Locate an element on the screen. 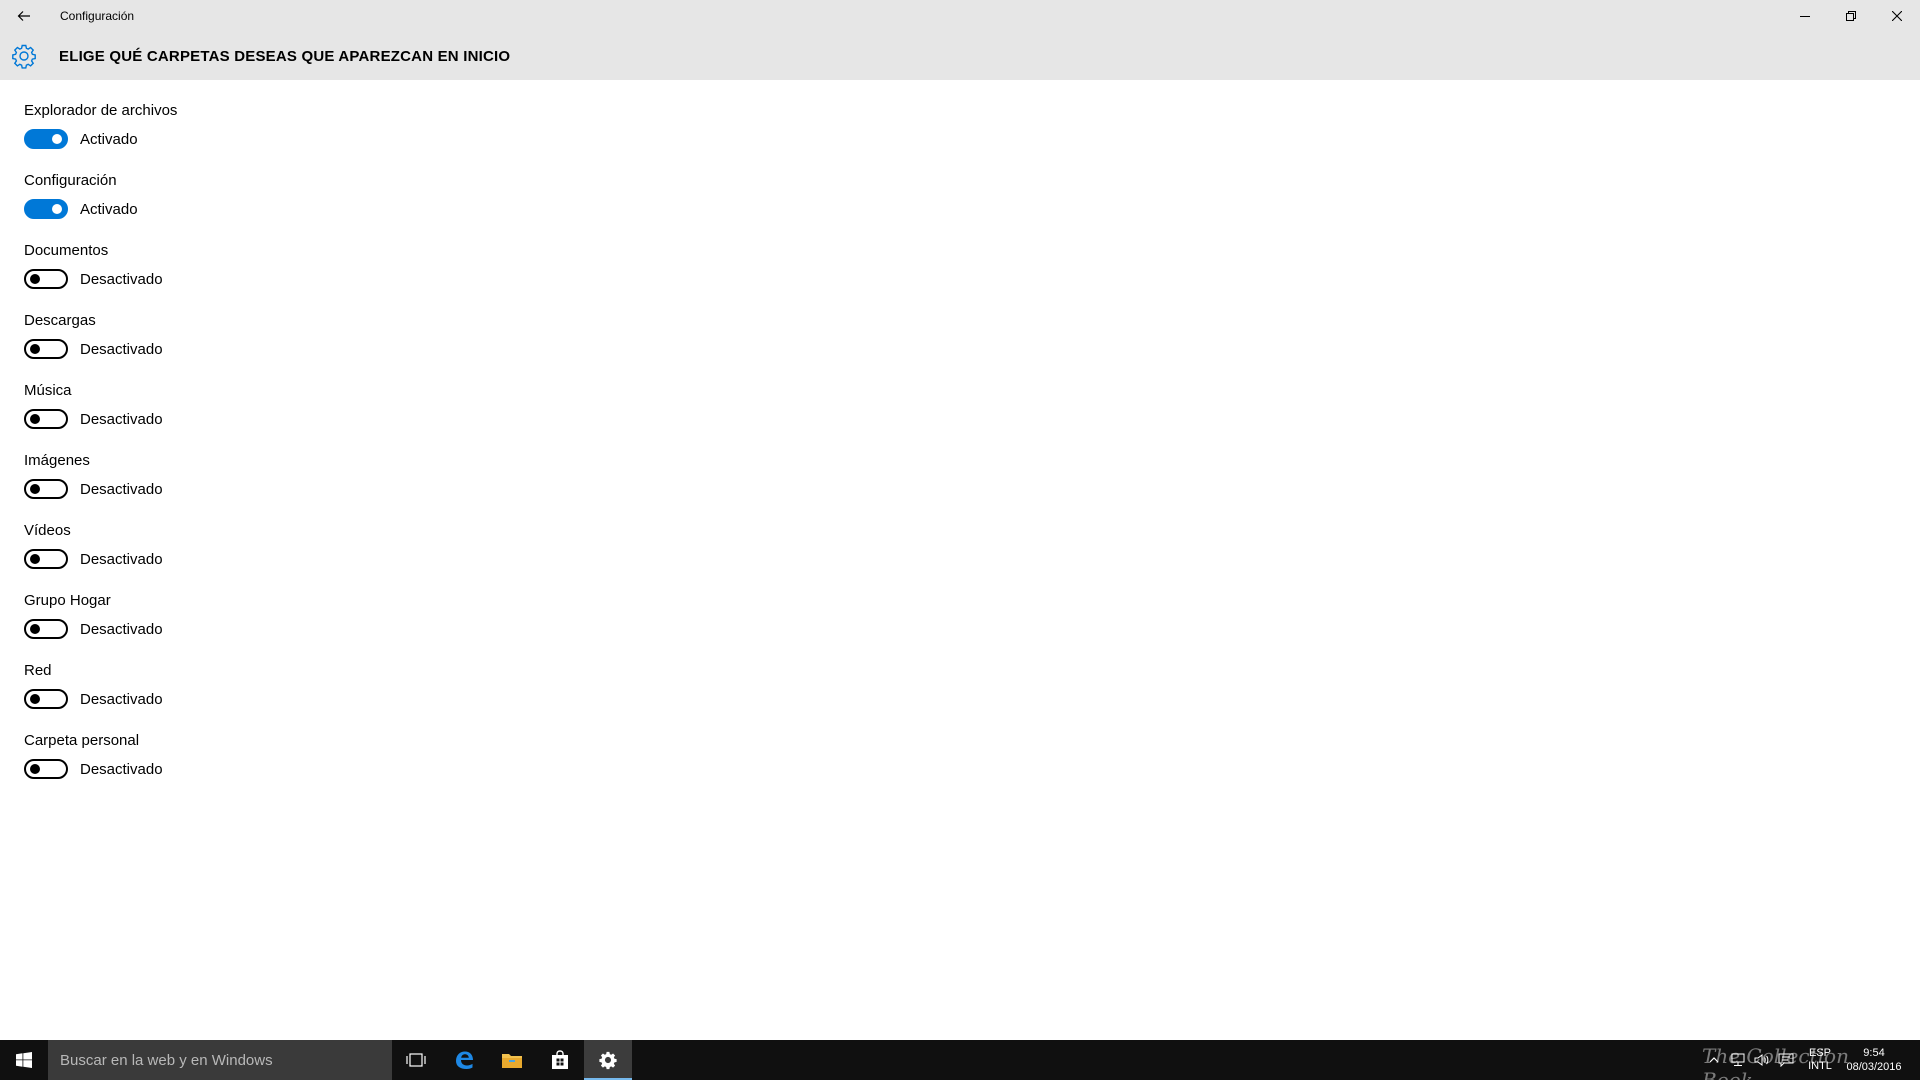 This screenshot has width=1920, height=1092. setting-pictures: Imágenes Desactivado is located at coordinates (100, 485).